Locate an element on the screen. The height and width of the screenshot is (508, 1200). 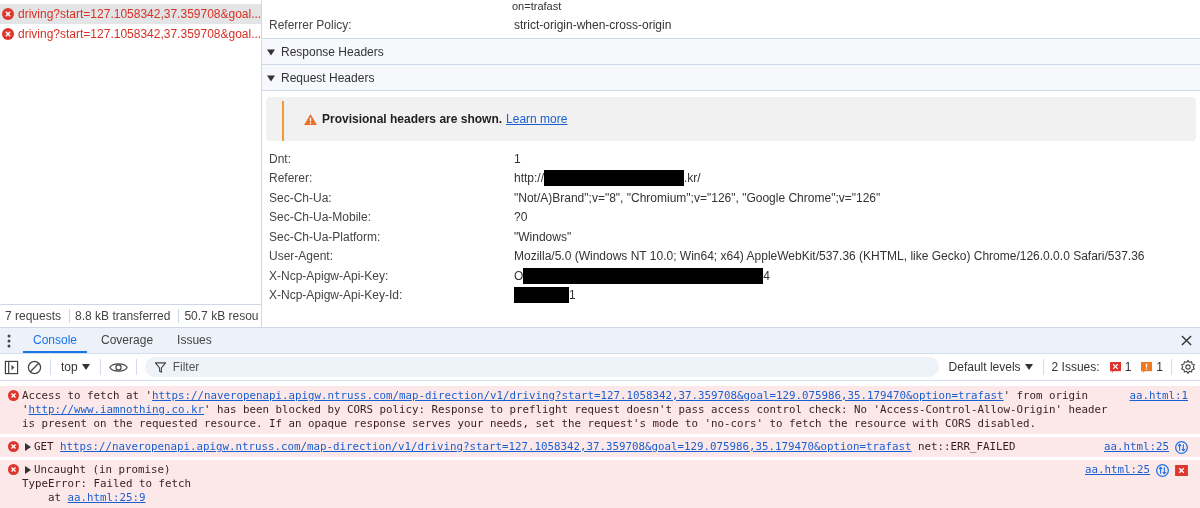
message-text: TypeError: Failed to fetch is located at coordinates (106, 484).